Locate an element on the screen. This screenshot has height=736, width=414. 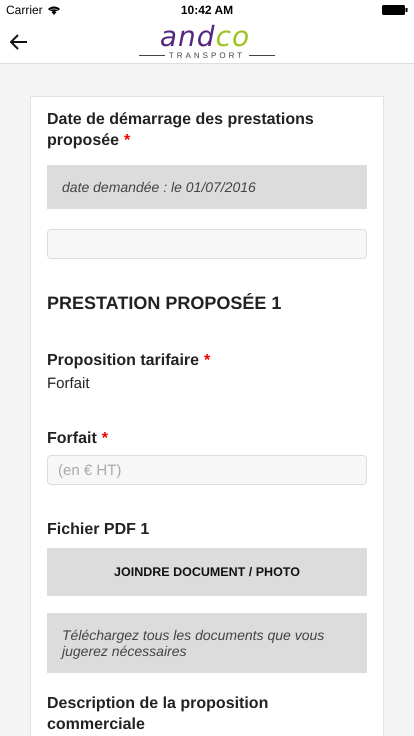
field-label: Date de démarrage des prestations proposée * is located at coordinates (181, 130).